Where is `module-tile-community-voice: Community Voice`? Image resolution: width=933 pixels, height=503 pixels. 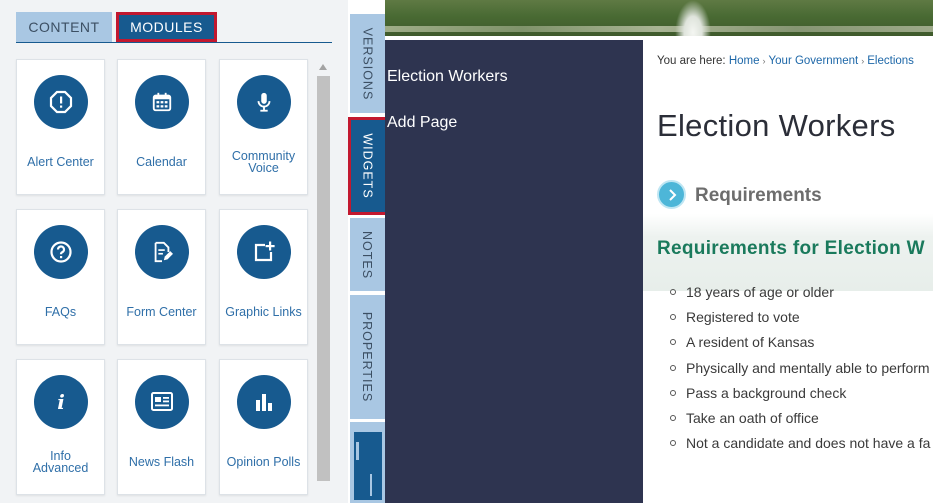 module-tile-community-voice: Community Voice is located at coordinates (263, 127).